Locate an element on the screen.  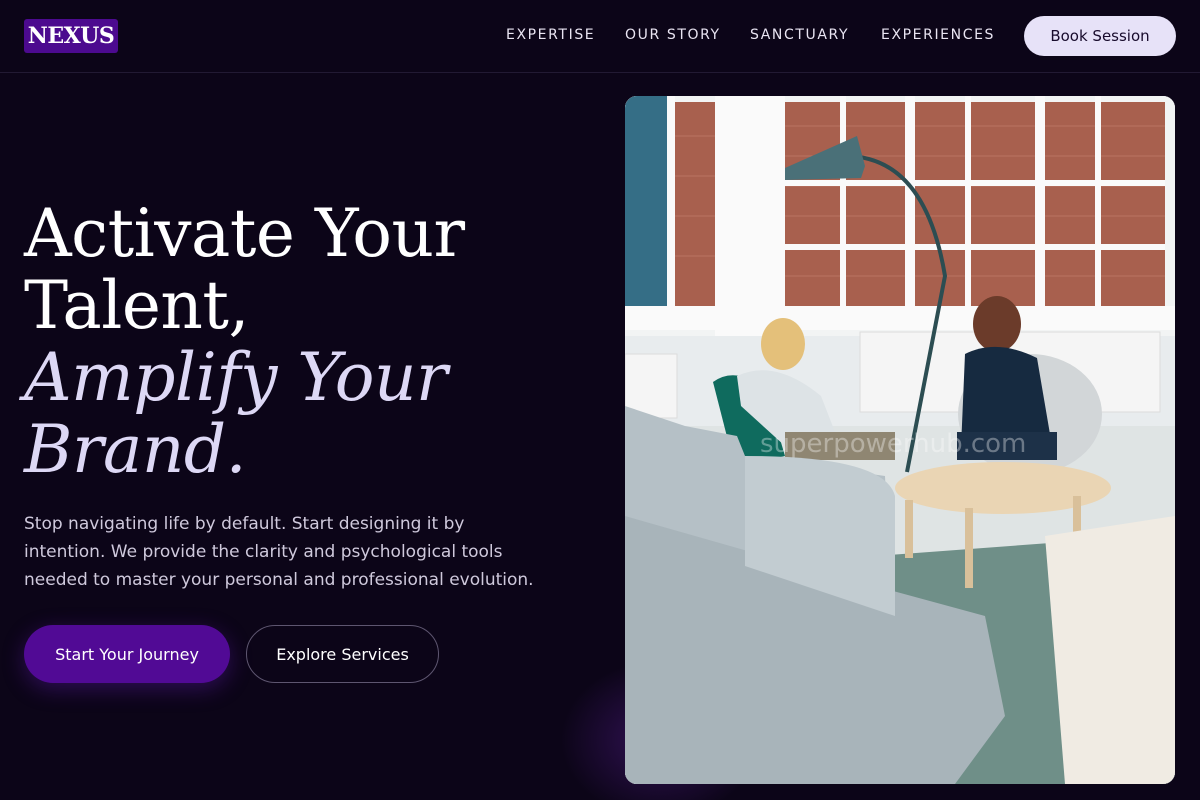
photo-watermark: superpowerhub.com is located at coordinates (893, 444).